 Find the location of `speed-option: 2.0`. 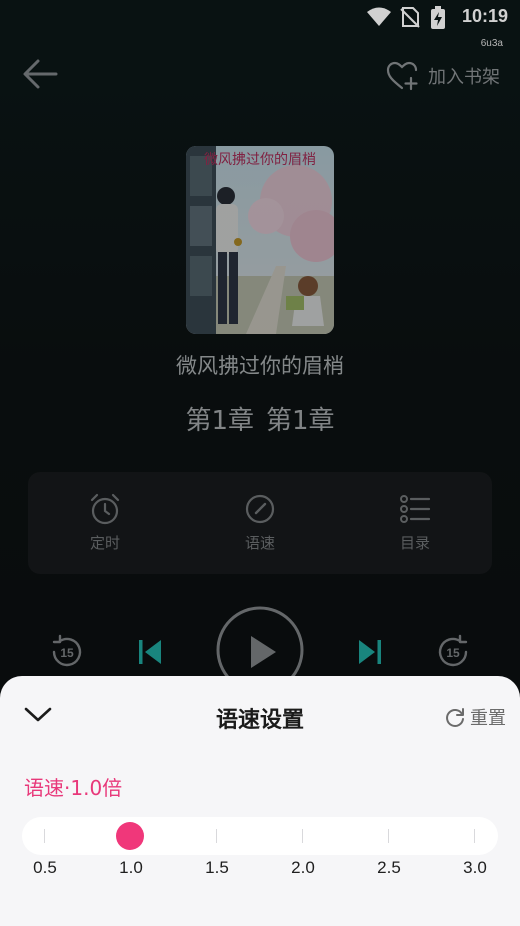

speed-option: 2.0 is located at coordinates (303, 868).